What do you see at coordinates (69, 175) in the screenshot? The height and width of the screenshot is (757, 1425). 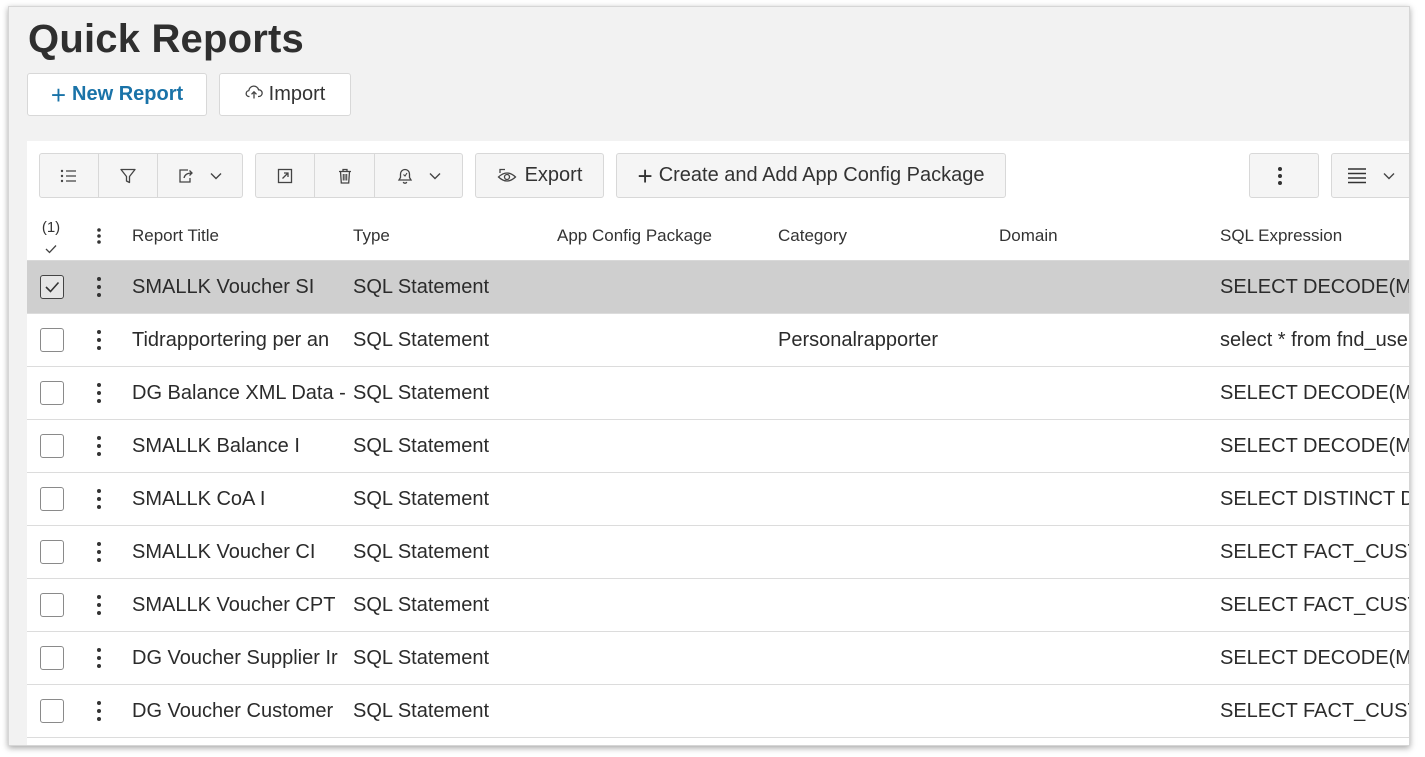 I see `list-settings-icon` at bounding box center [69, 175].